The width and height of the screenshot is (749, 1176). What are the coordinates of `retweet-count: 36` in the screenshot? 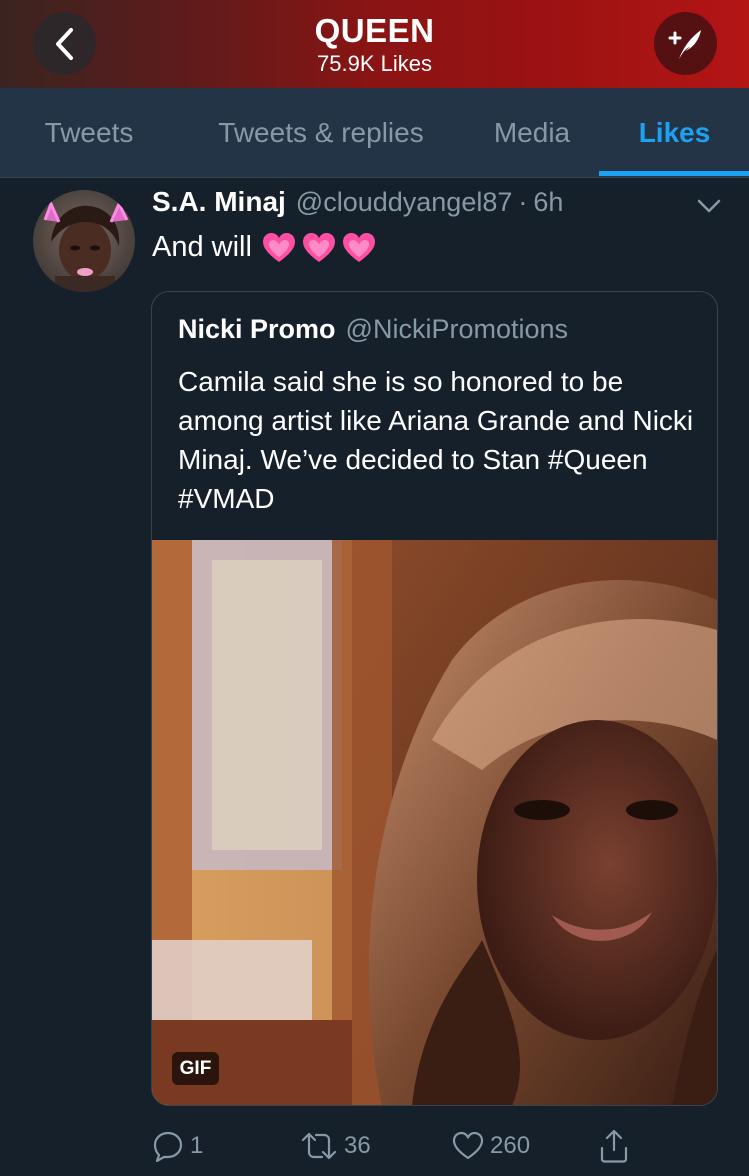 It's located at (357, 1145).